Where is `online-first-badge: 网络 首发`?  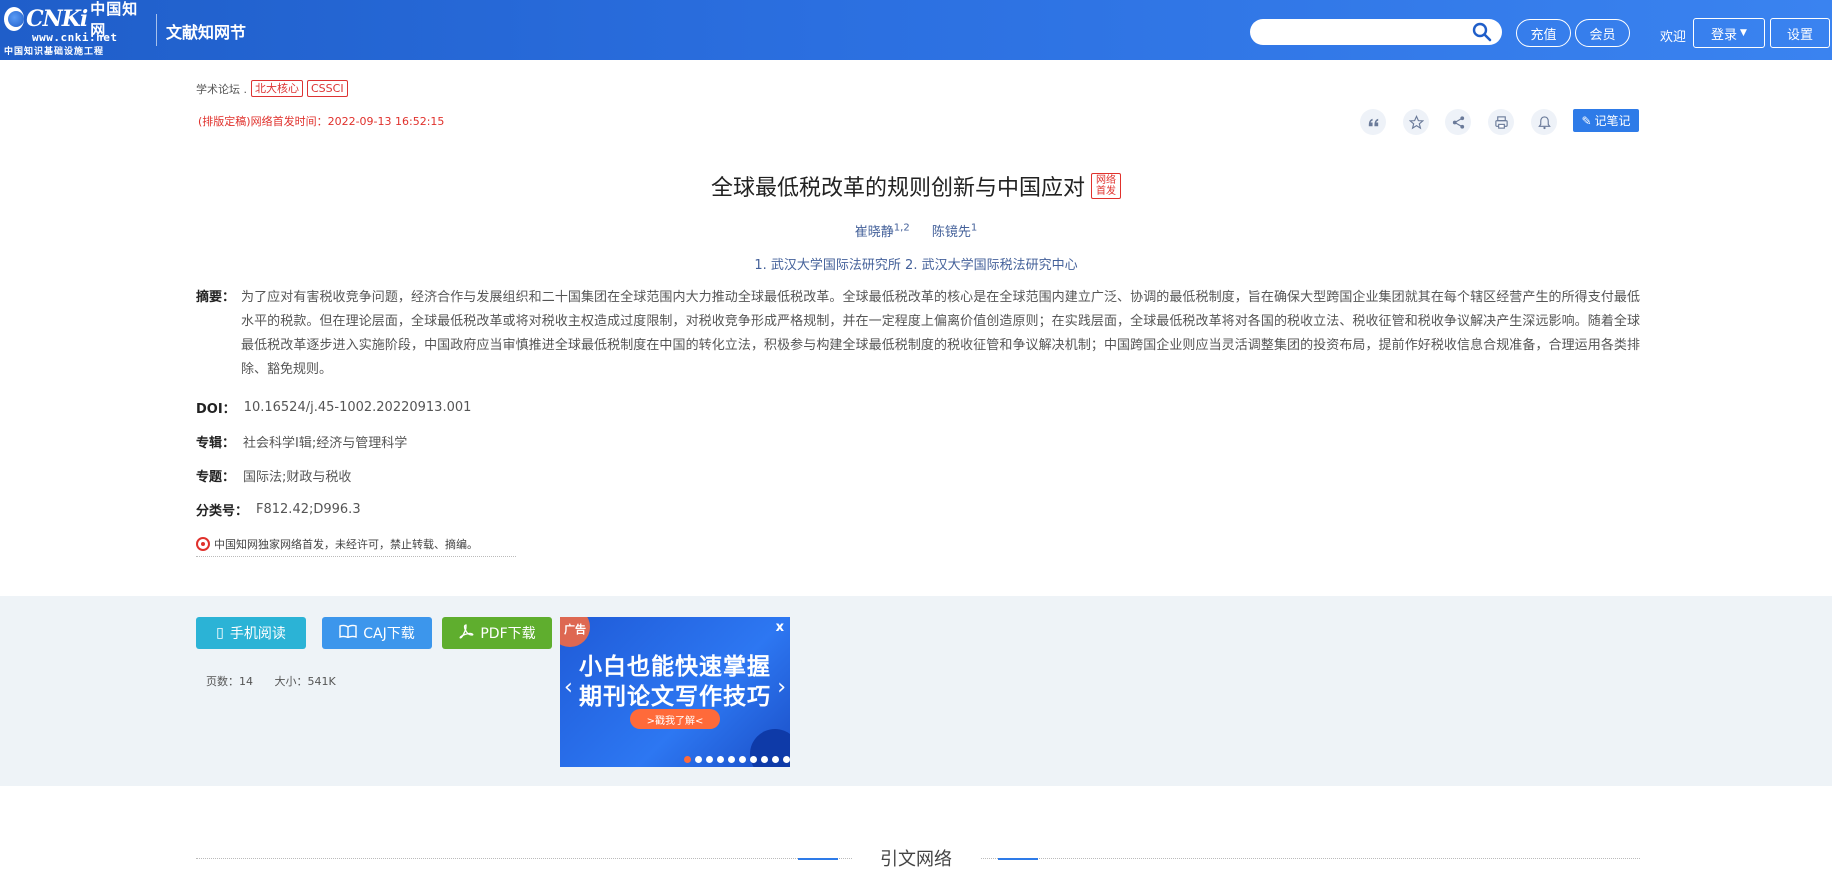 online-first-badge: 网络 首发 is located at coordinates (1106, 186).